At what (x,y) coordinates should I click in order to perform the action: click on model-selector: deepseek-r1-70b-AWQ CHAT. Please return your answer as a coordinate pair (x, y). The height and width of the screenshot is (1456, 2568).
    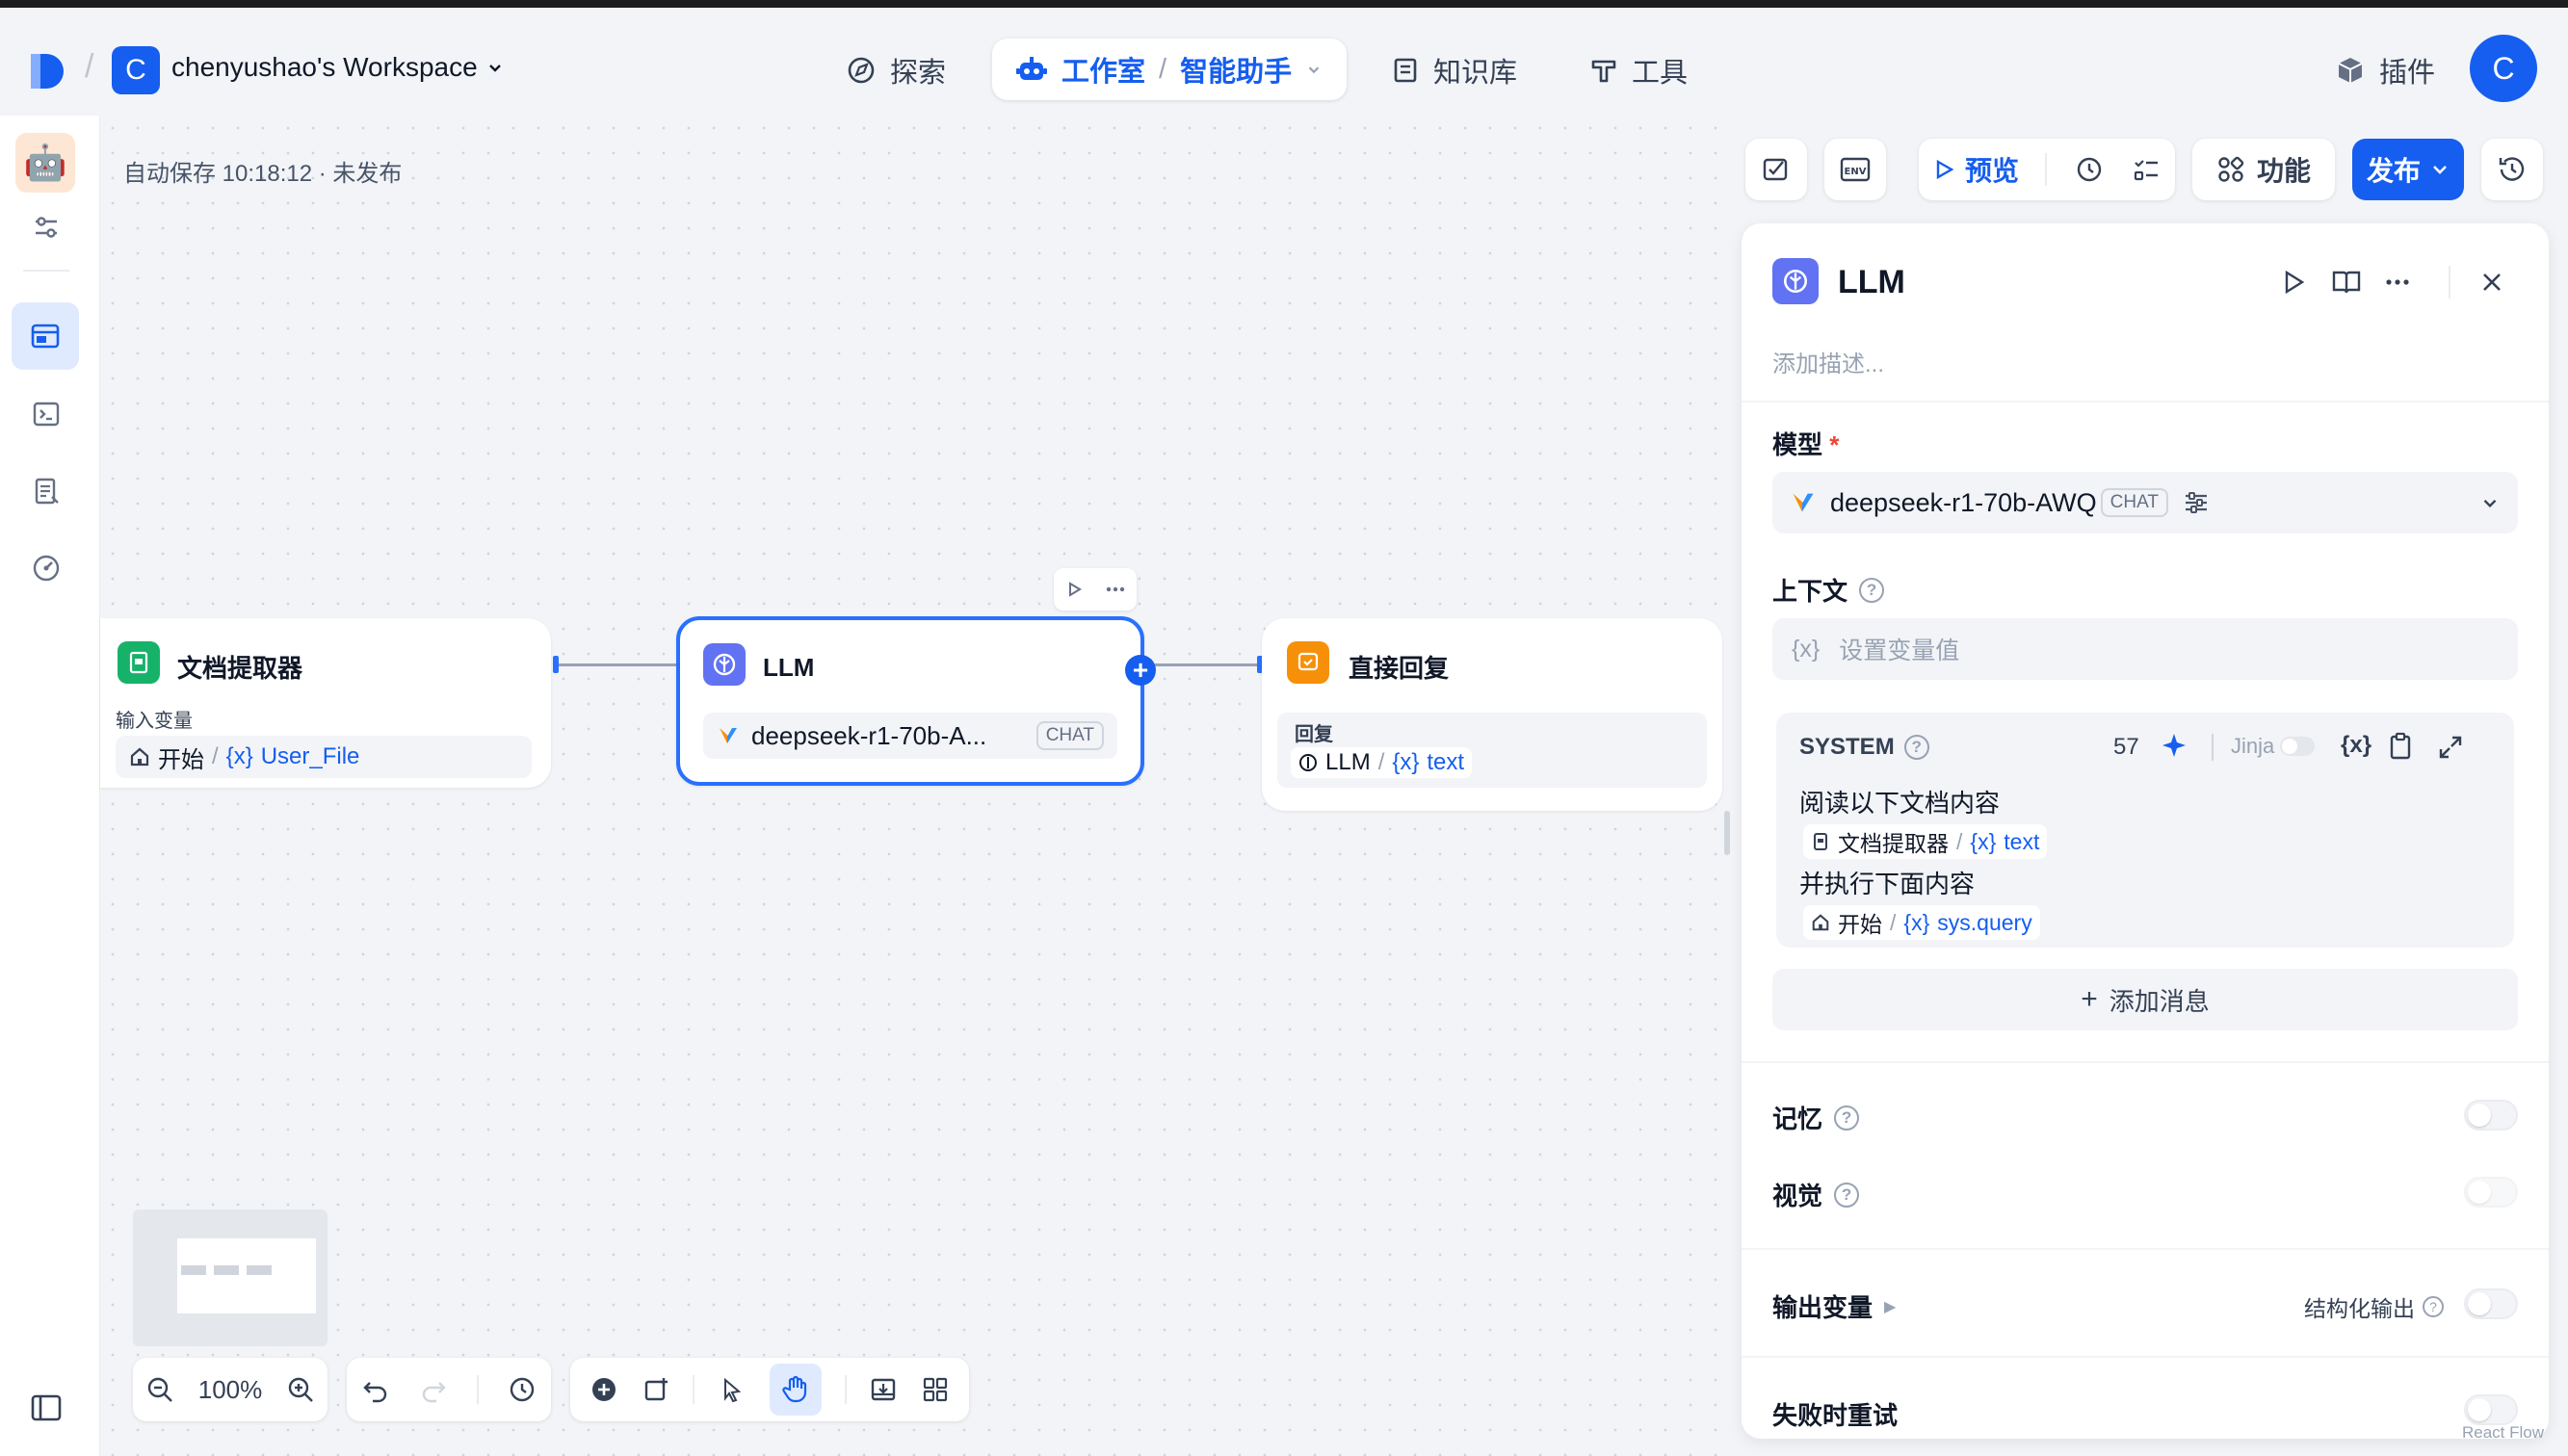
    Looking at the image, I should click on (2145, 502).